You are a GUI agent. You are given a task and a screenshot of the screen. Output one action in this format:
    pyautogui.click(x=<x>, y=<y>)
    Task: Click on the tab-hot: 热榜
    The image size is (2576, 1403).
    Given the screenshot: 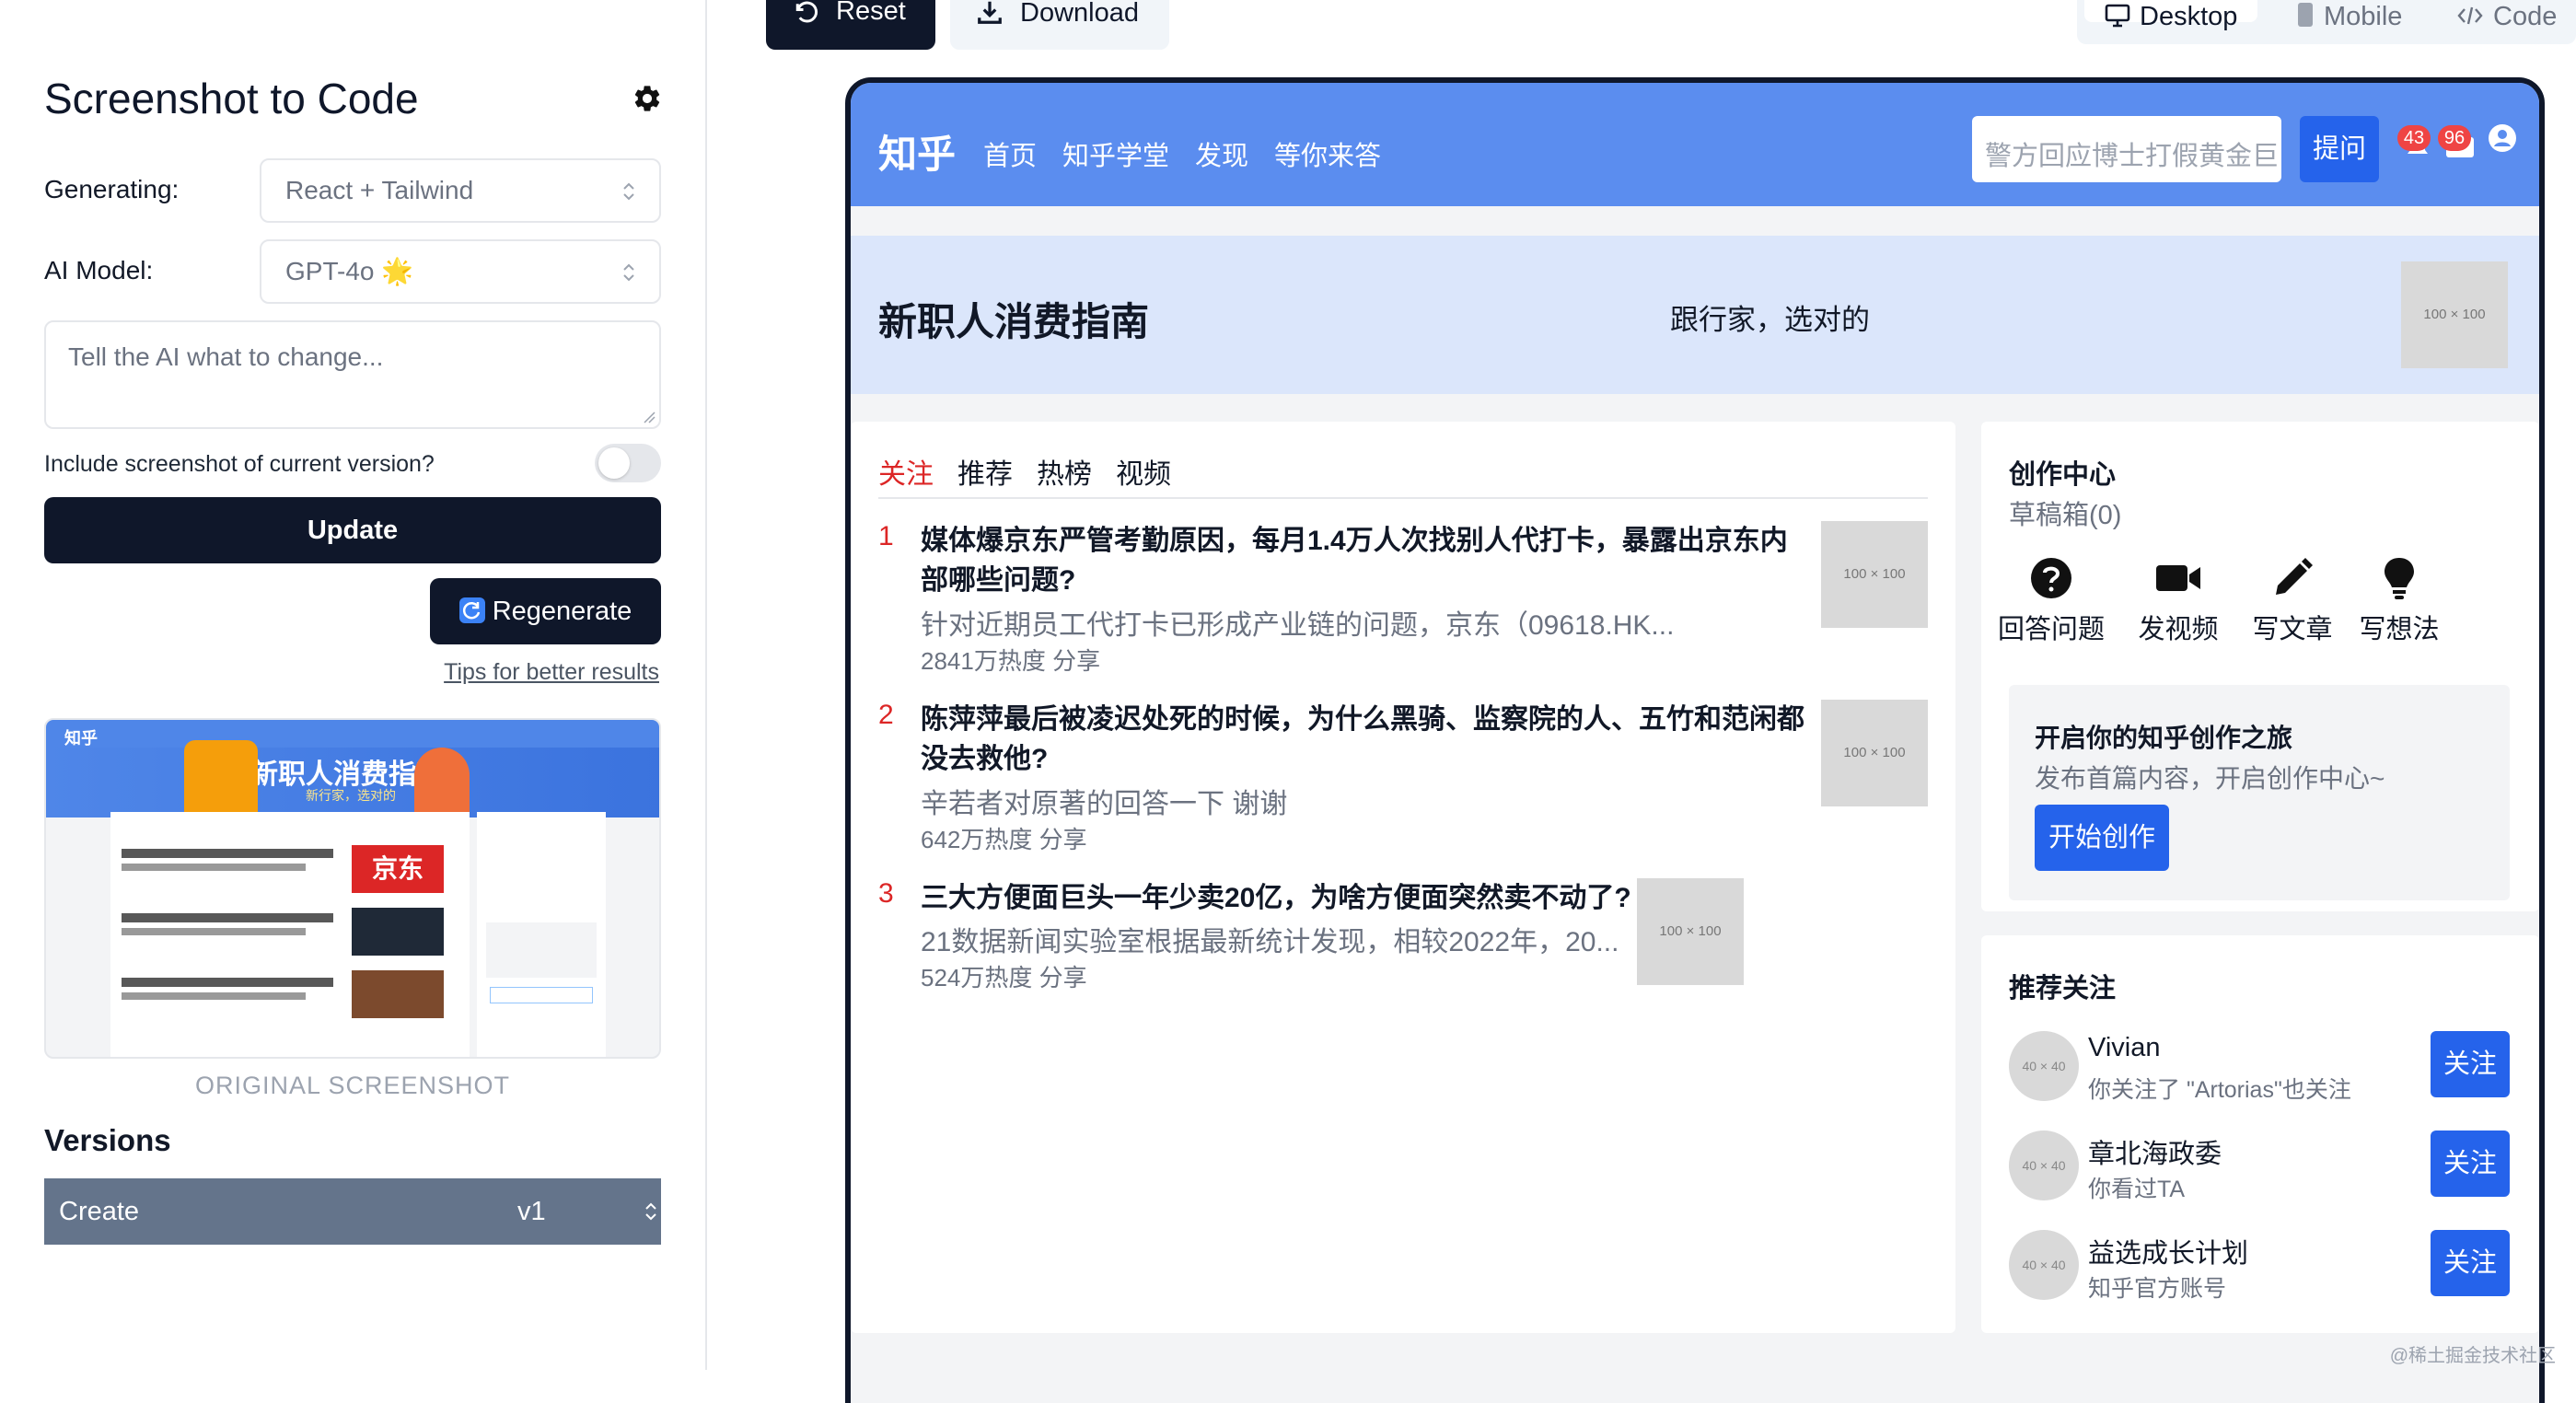 What is the action you would take?
    pyautogui.click(x=1064, y=471)
    